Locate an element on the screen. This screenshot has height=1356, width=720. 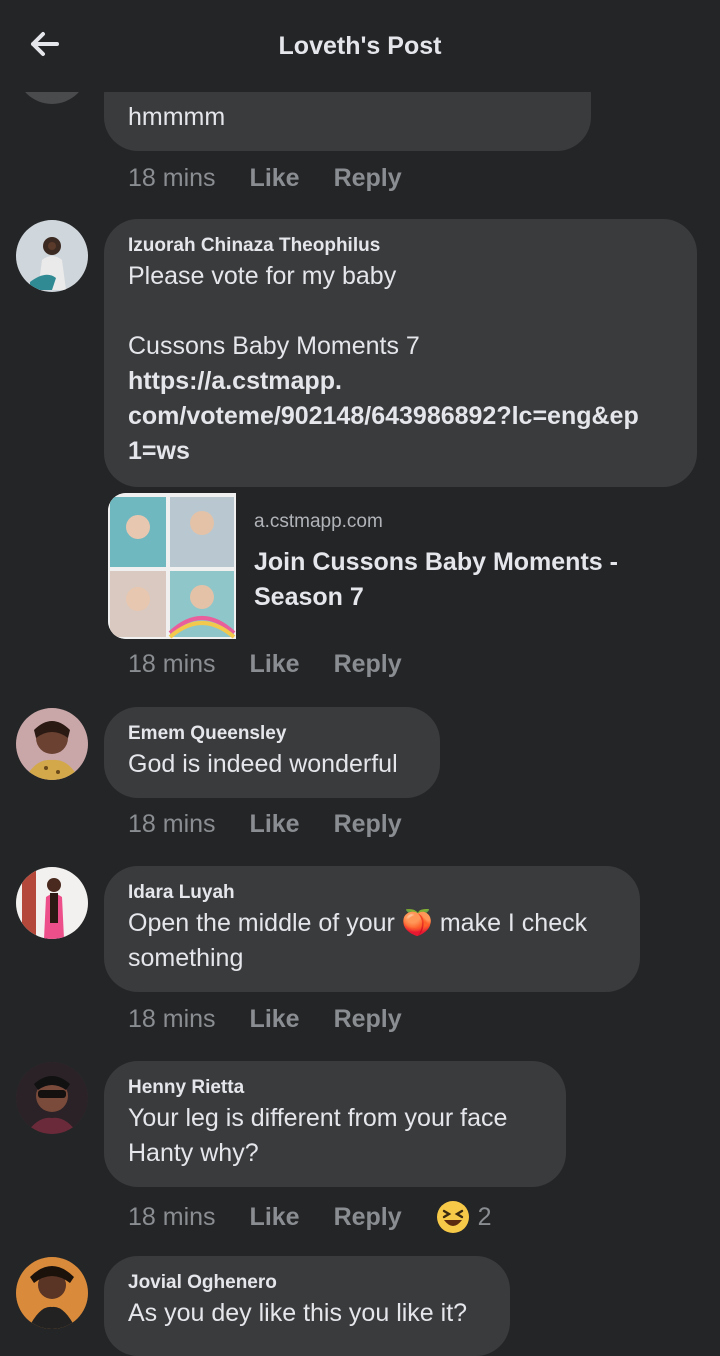
commenter-name: Henny Rietta is located at coordinates (335, 1088).